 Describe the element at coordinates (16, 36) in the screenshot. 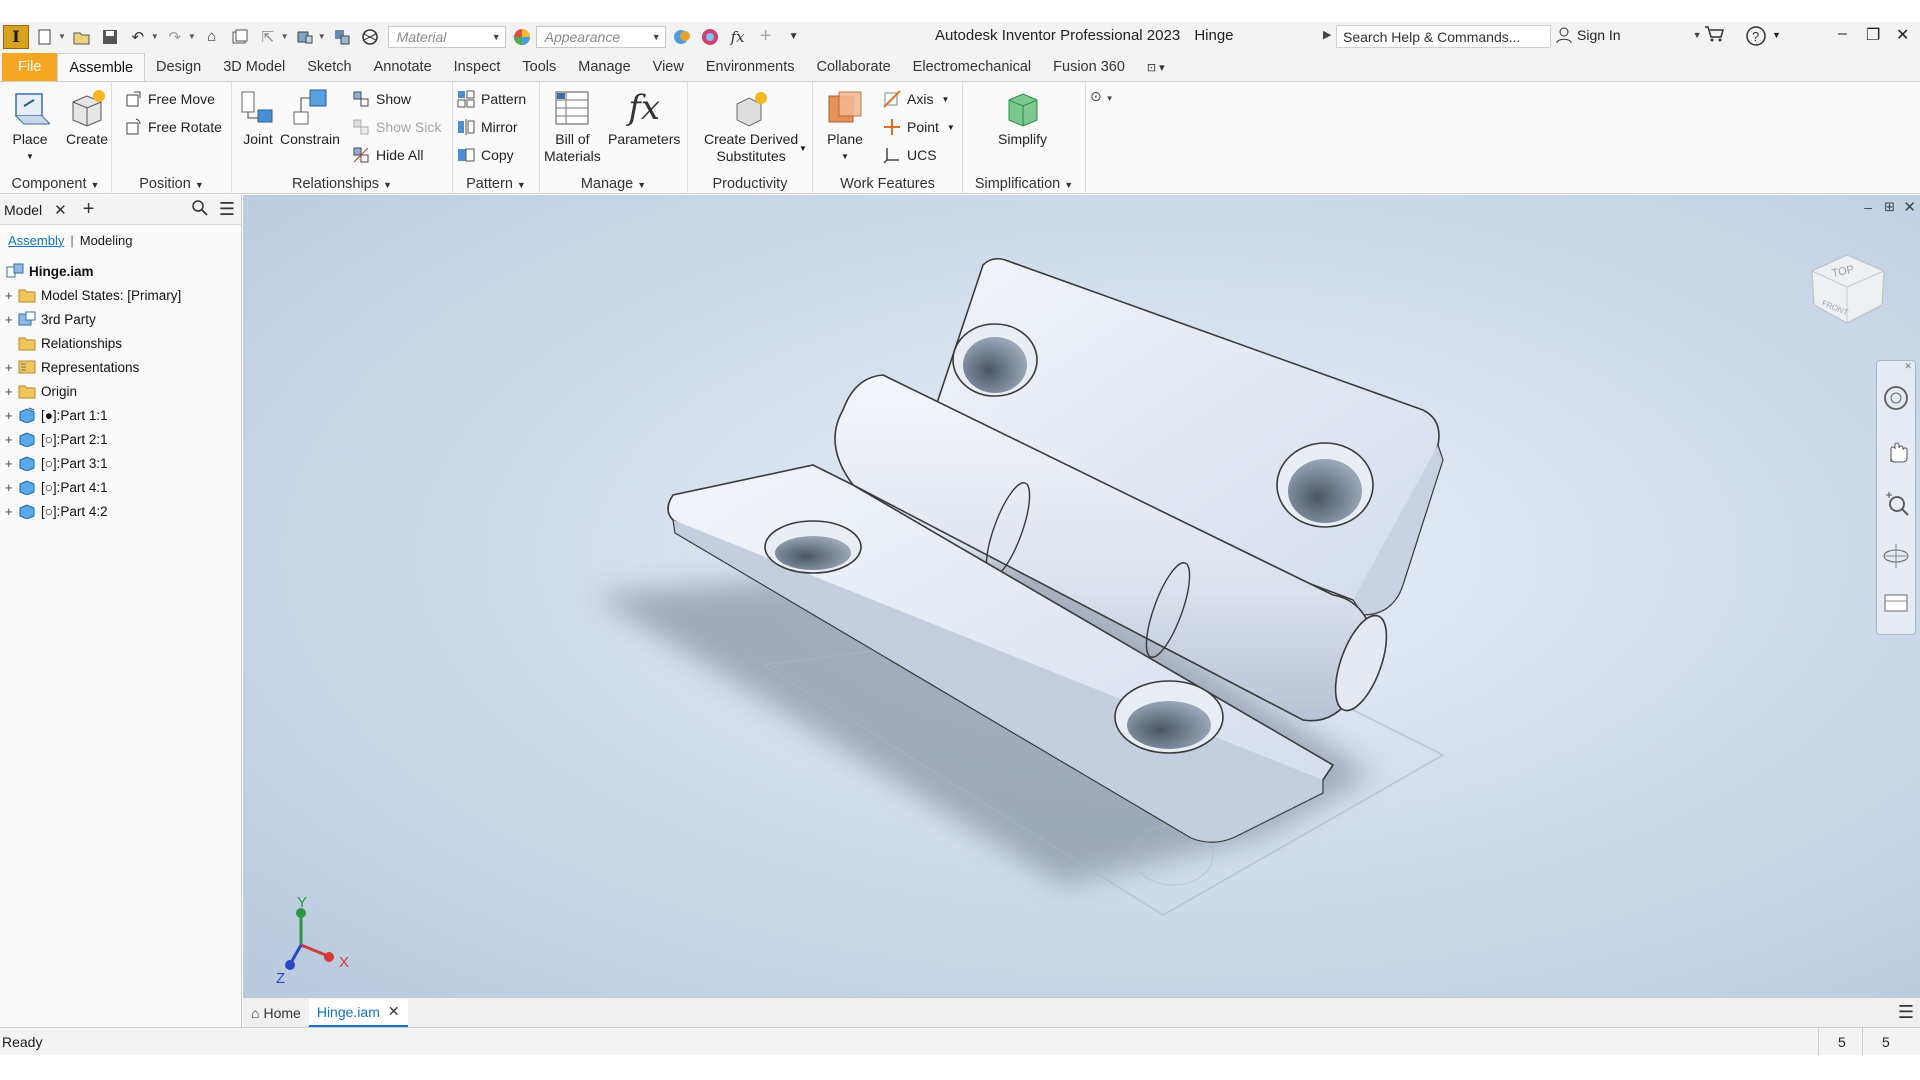

I see `app-logo: I` at that location.